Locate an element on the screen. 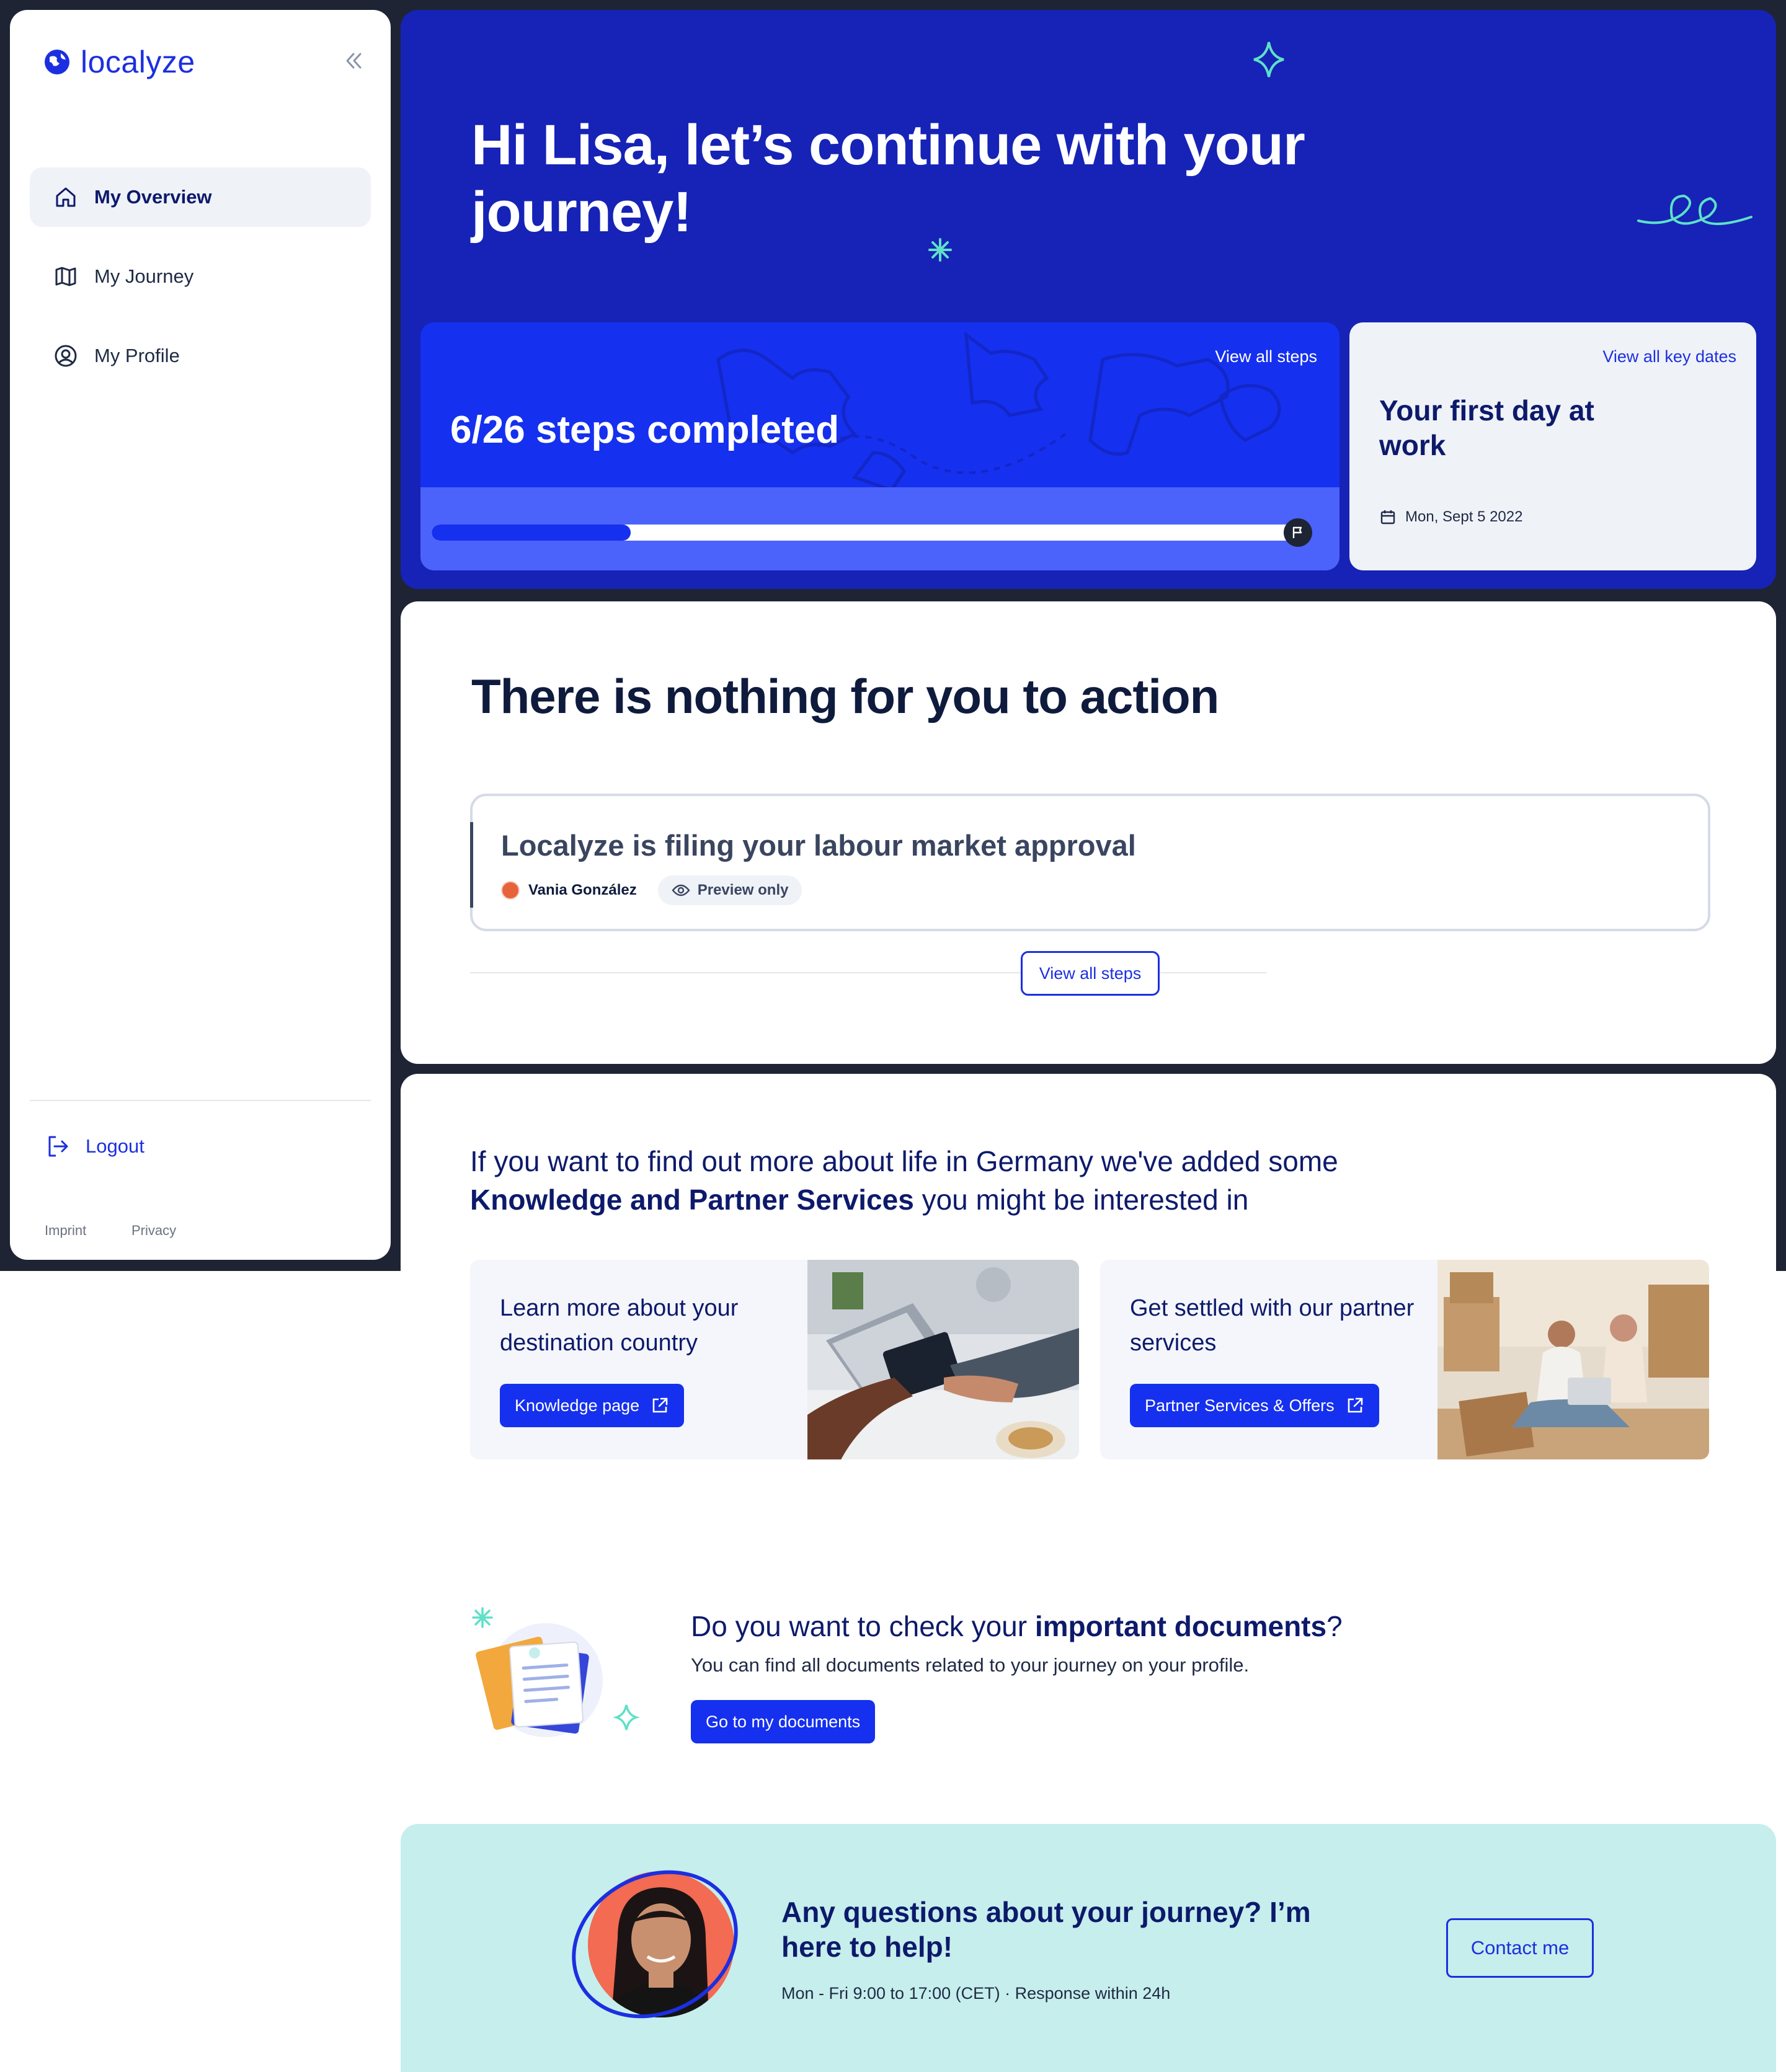 The image size is (1786, 2072). documents-illustration is located at coordinates (556, 1672).